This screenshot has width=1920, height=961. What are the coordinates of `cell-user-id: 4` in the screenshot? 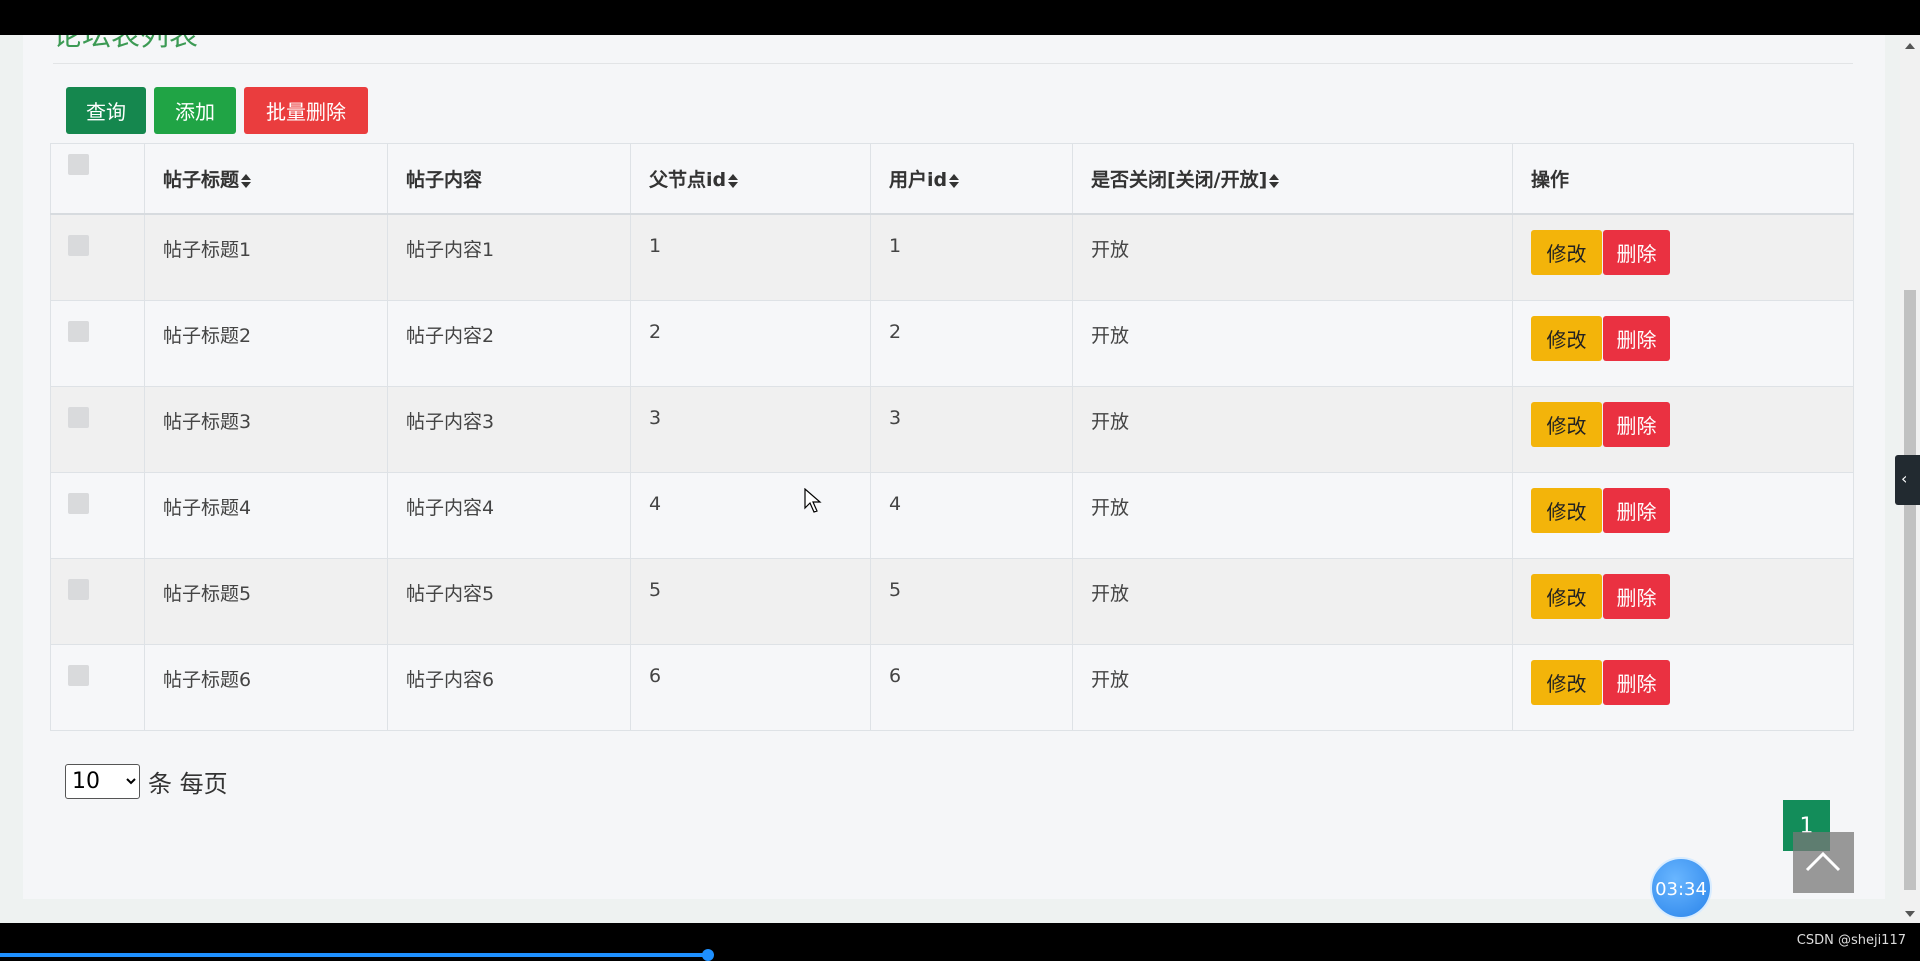 It's located at (971, 515).